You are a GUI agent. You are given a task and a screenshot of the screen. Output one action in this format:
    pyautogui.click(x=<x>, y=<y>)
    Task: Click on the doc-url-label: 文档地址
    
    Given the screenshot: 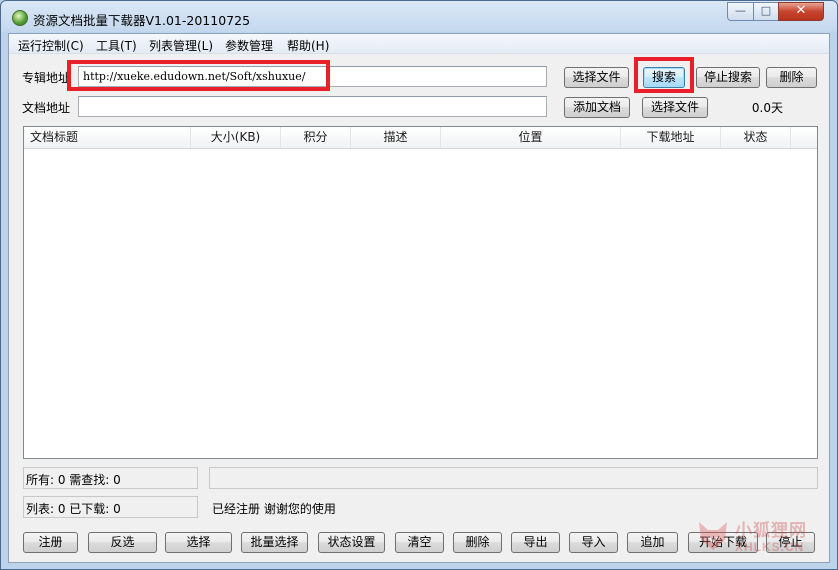 What is the action you would take?
    pyautogui.click(x=46, y=108)
    